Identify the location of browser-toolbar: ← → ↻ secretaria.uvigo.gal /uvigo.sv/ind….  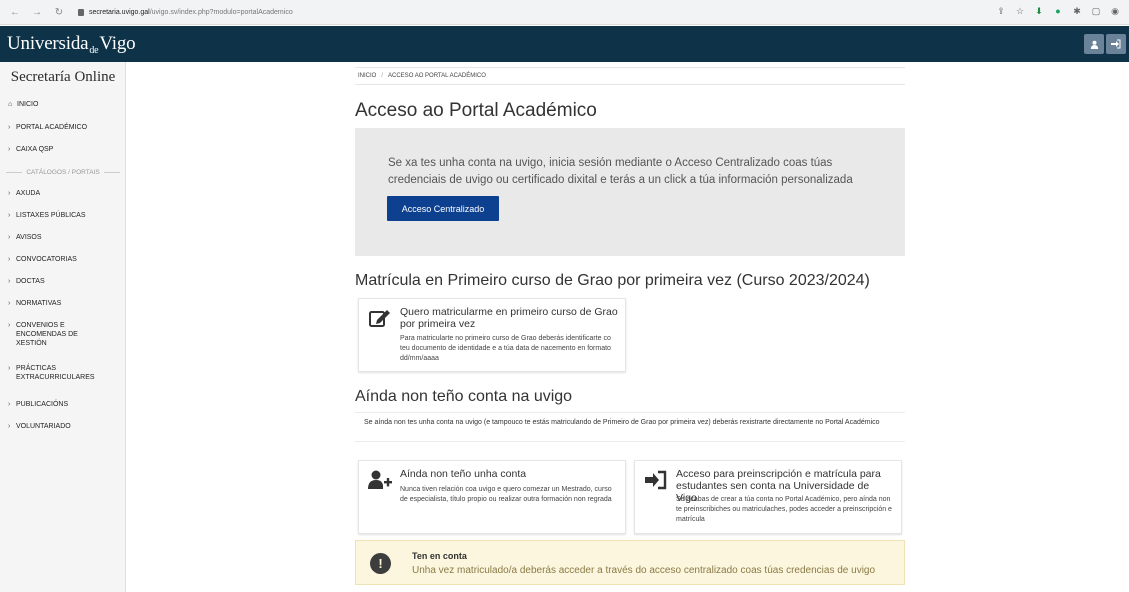
(564, 12).